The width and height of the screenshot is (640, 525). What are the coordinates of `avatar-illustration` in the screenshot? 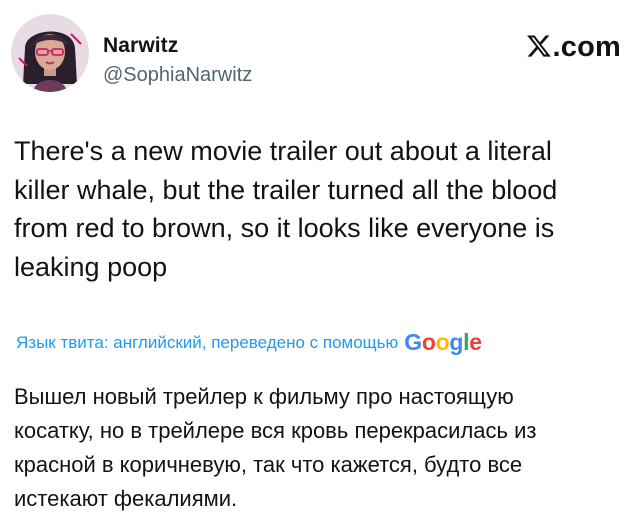 It's located at (50, 53).